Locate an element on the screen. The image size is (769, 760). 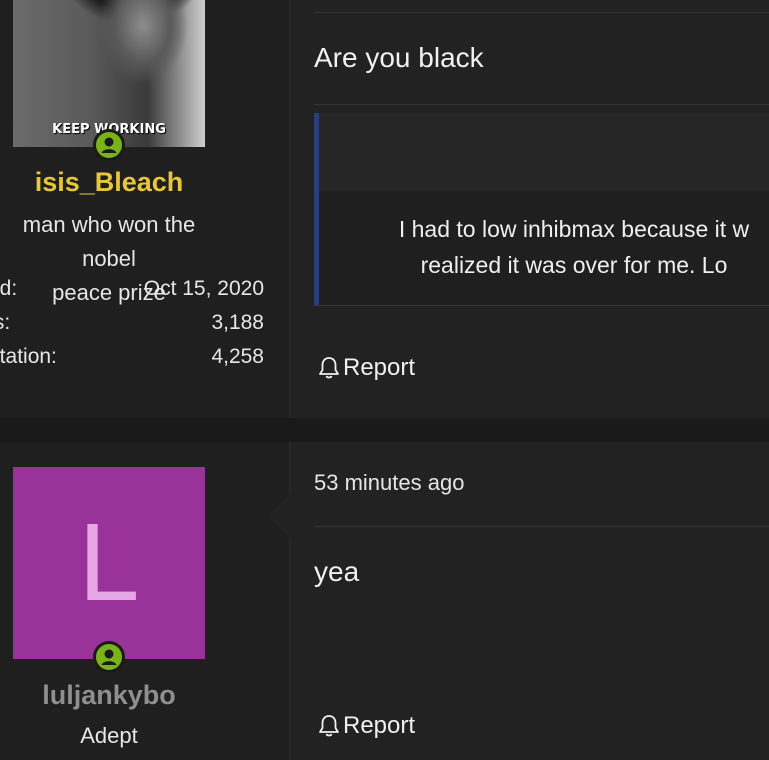
username: isis_Bleach is located at coordinates (109, 182).